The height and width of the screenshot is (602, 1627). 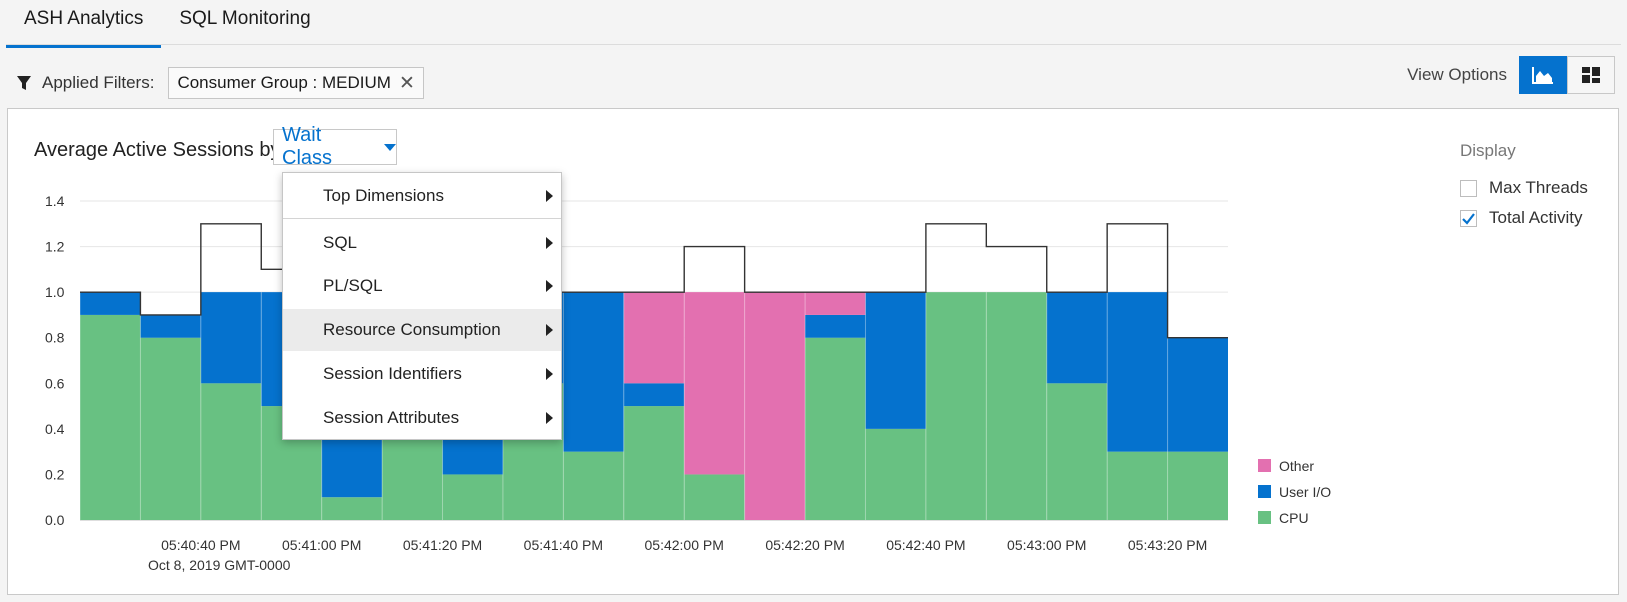 I want to click on menu-item-sql: SQL, so click(x=422, y=243).